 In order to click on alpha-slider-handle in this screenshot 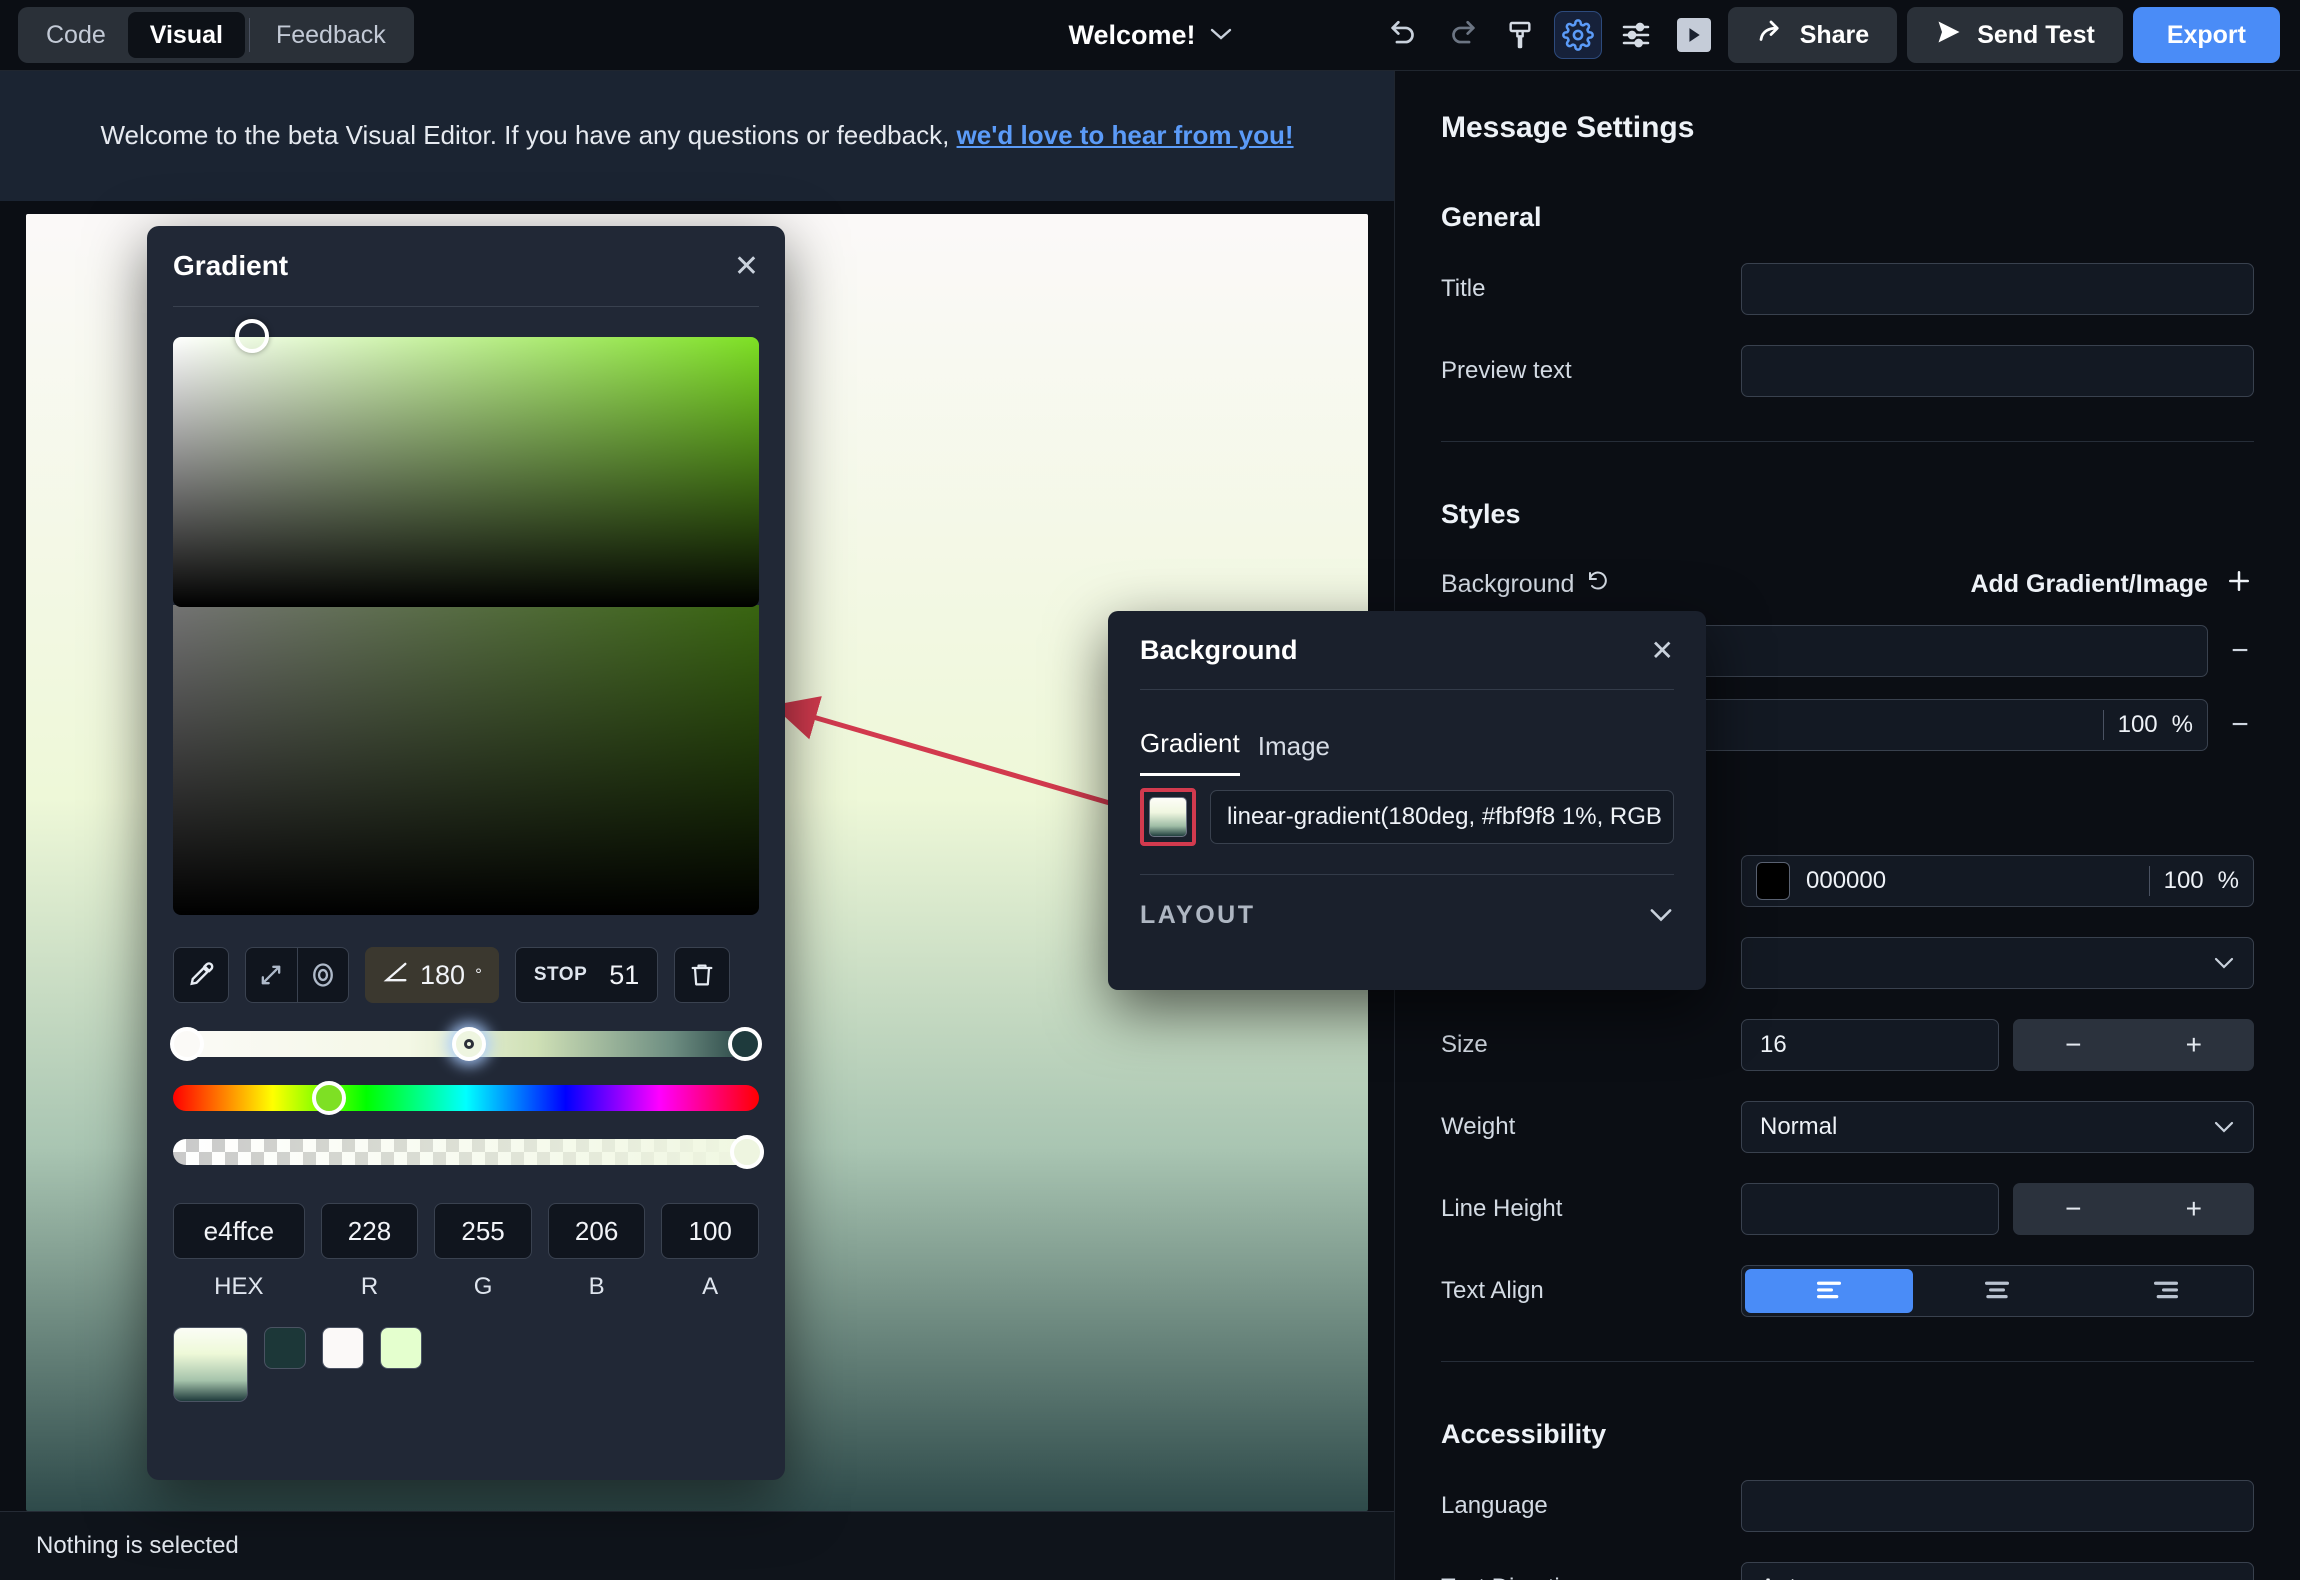, I will do `click(747, 1152)`.